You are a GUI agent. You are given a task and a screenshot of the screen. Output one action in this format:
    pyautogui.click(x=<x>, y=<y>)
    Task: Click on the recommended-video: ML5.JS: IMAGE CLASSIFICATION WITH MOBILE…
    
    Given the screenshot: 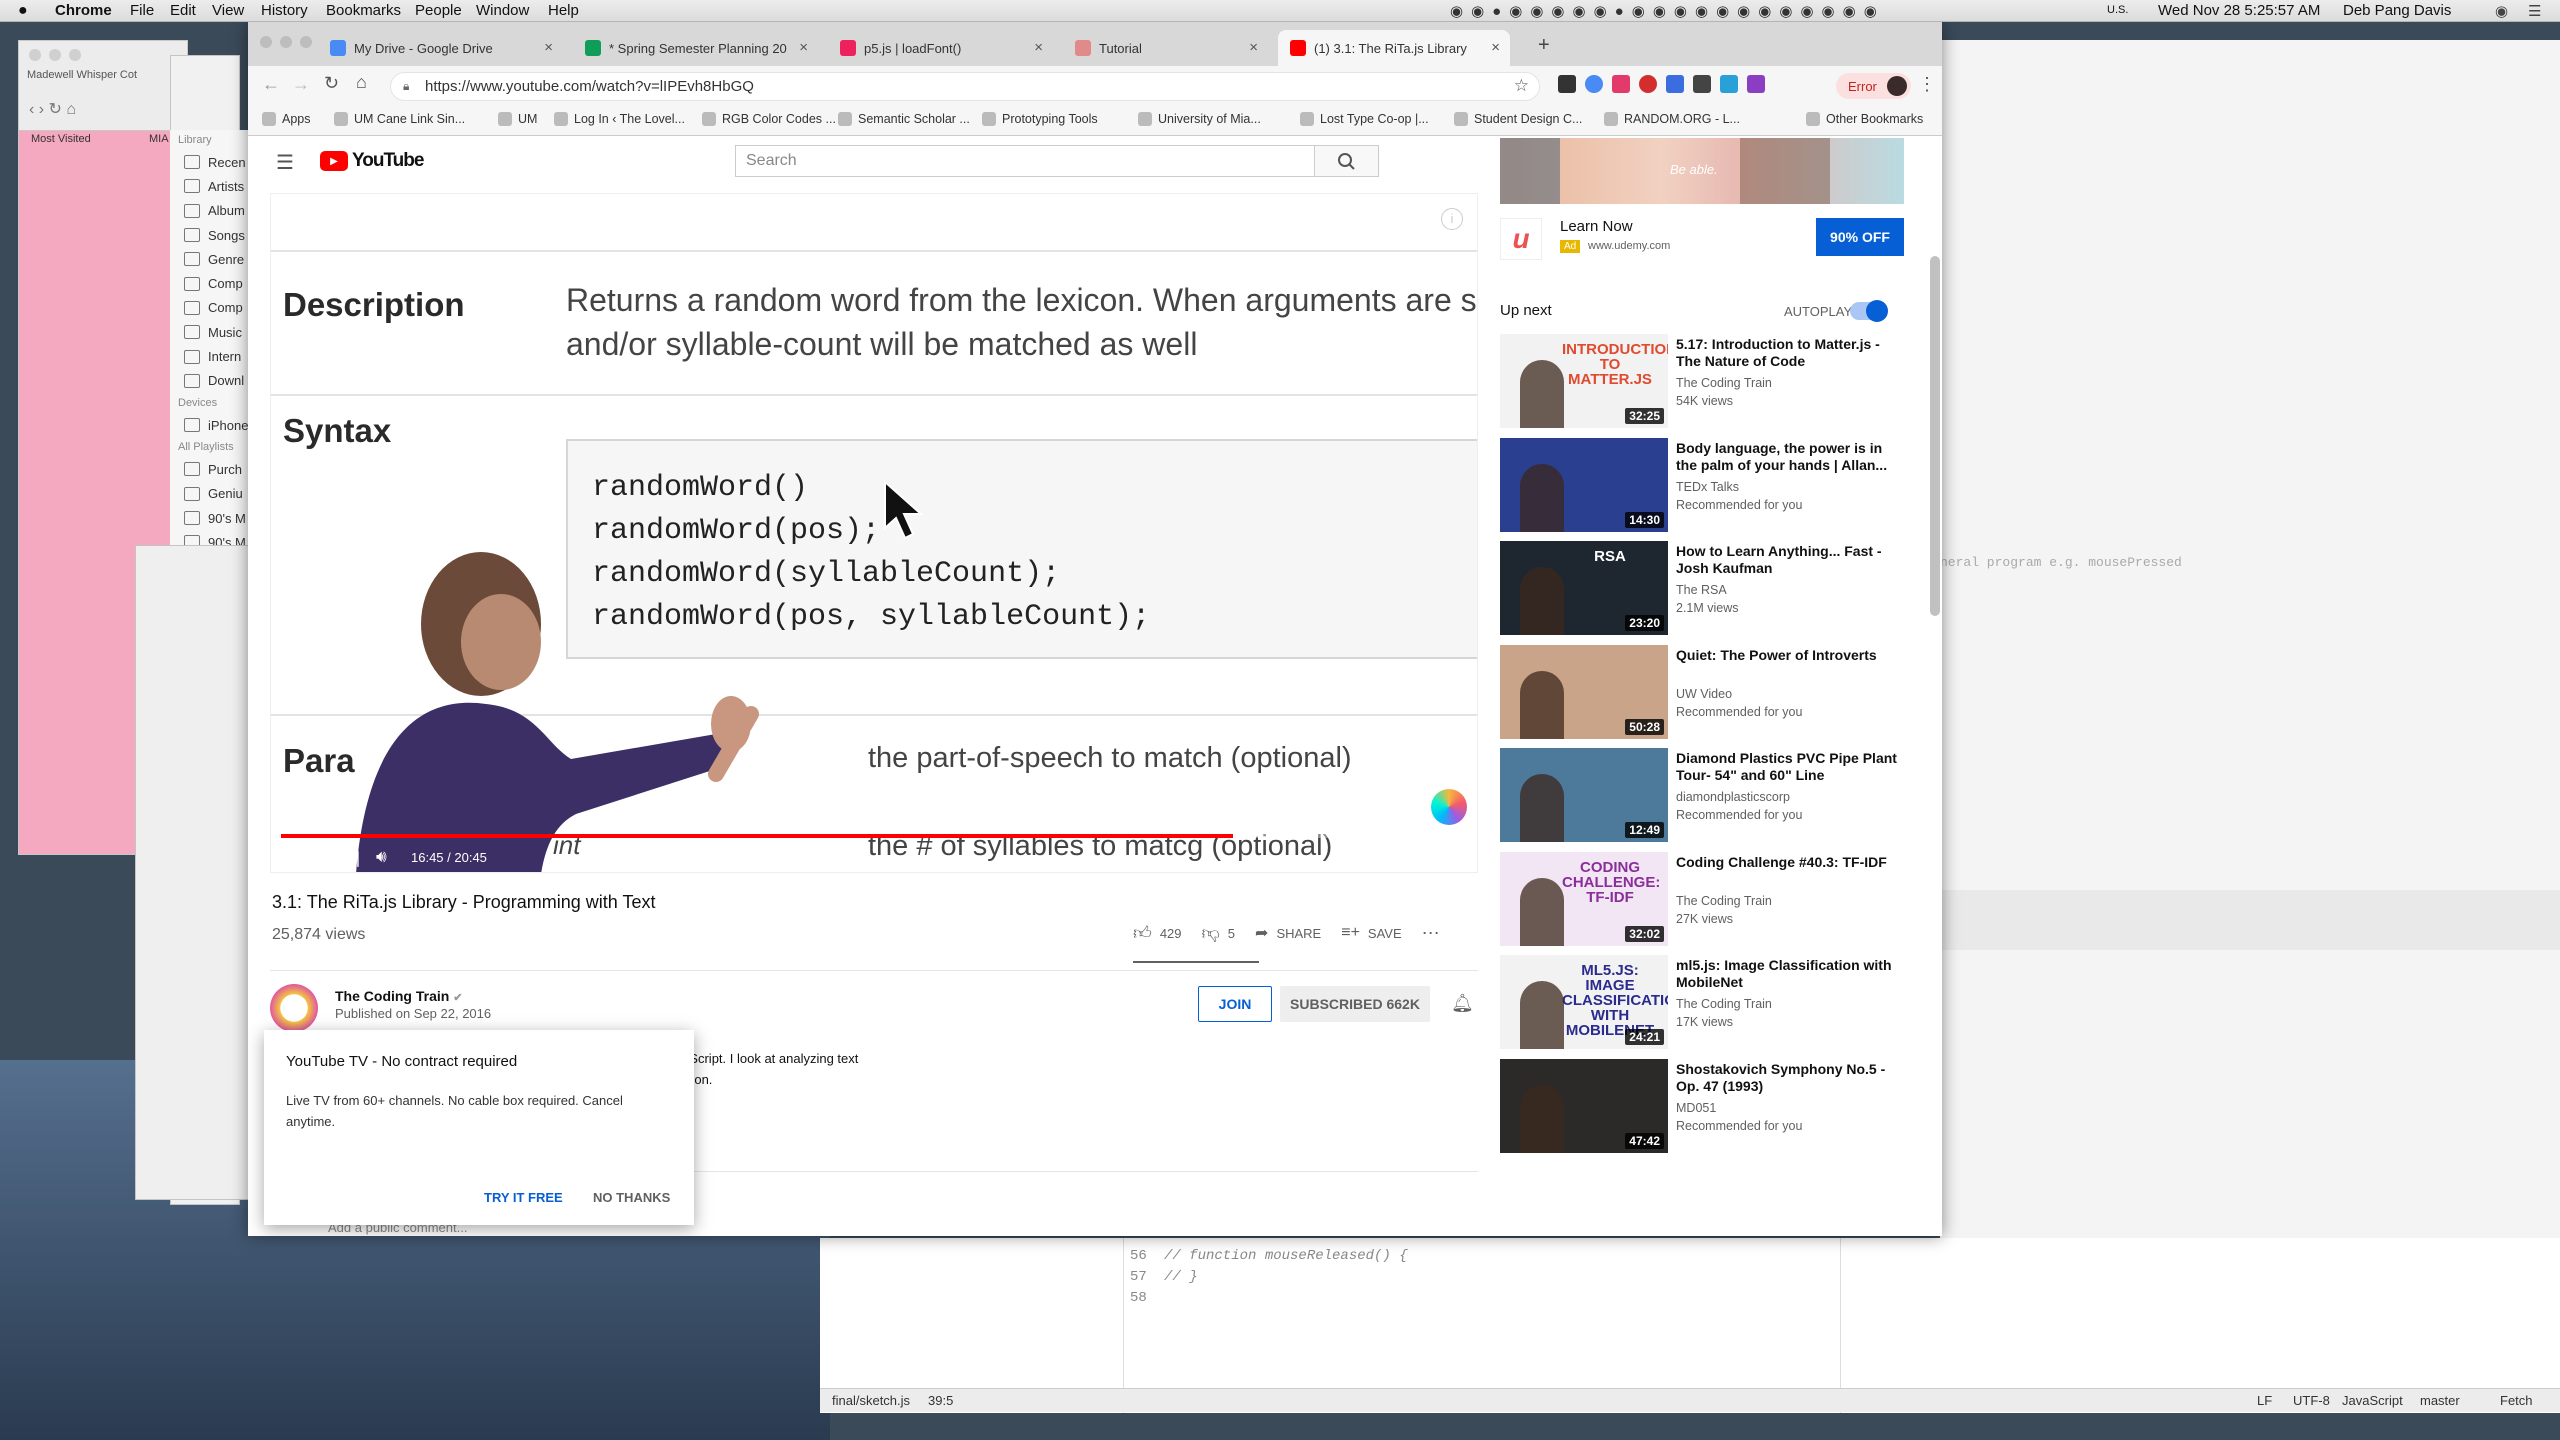 What is the action you would take?
    pyautogui.click(x=1705, y=1005)
    